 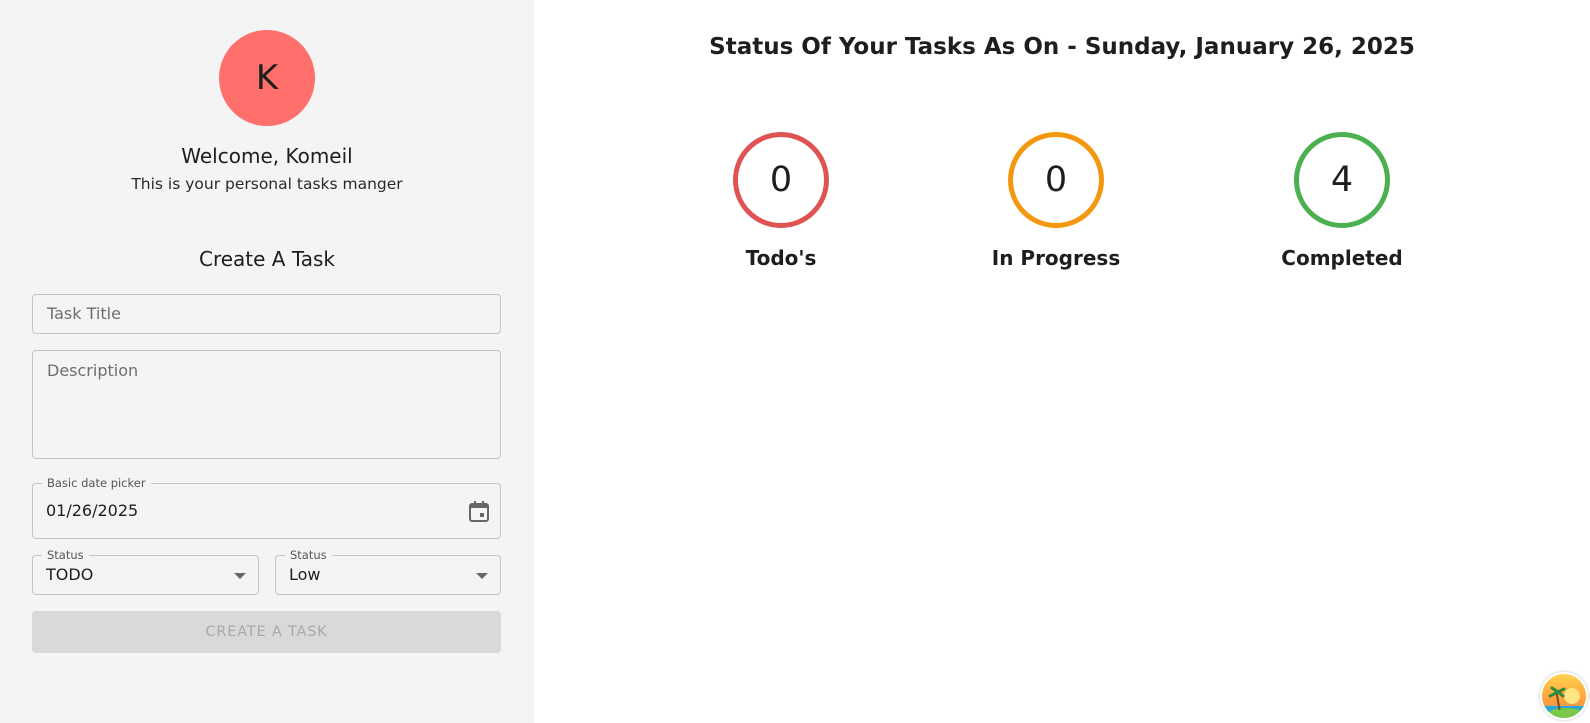 I want to click on in-progress-count: 0, so click(x=1056, y=180).